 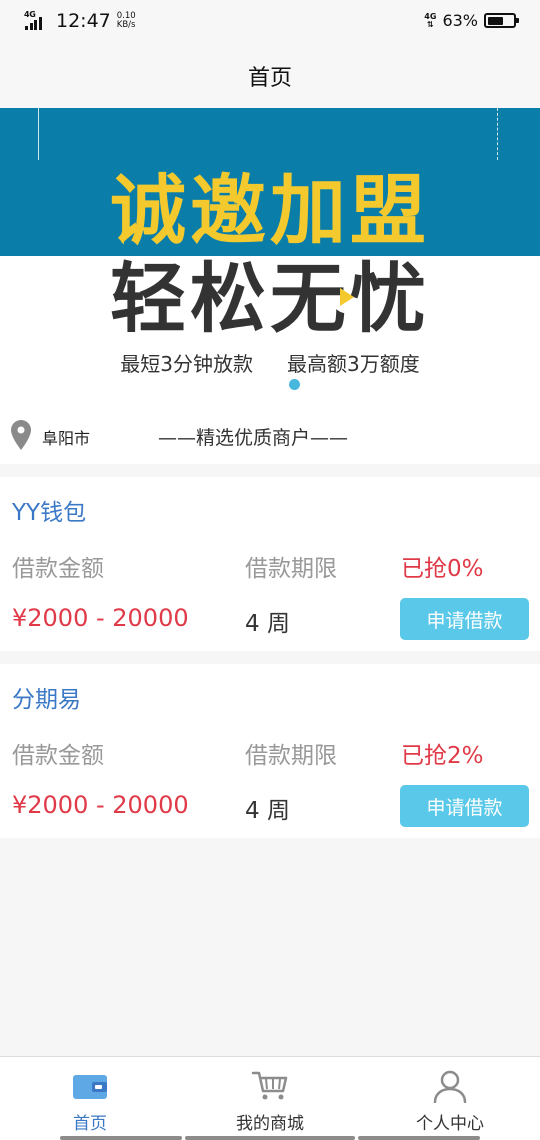 What do you see at coordinates (270, 1124) in the screenshot?
I see `tab-label: 我的商城` at bounding box center [270, 1124].